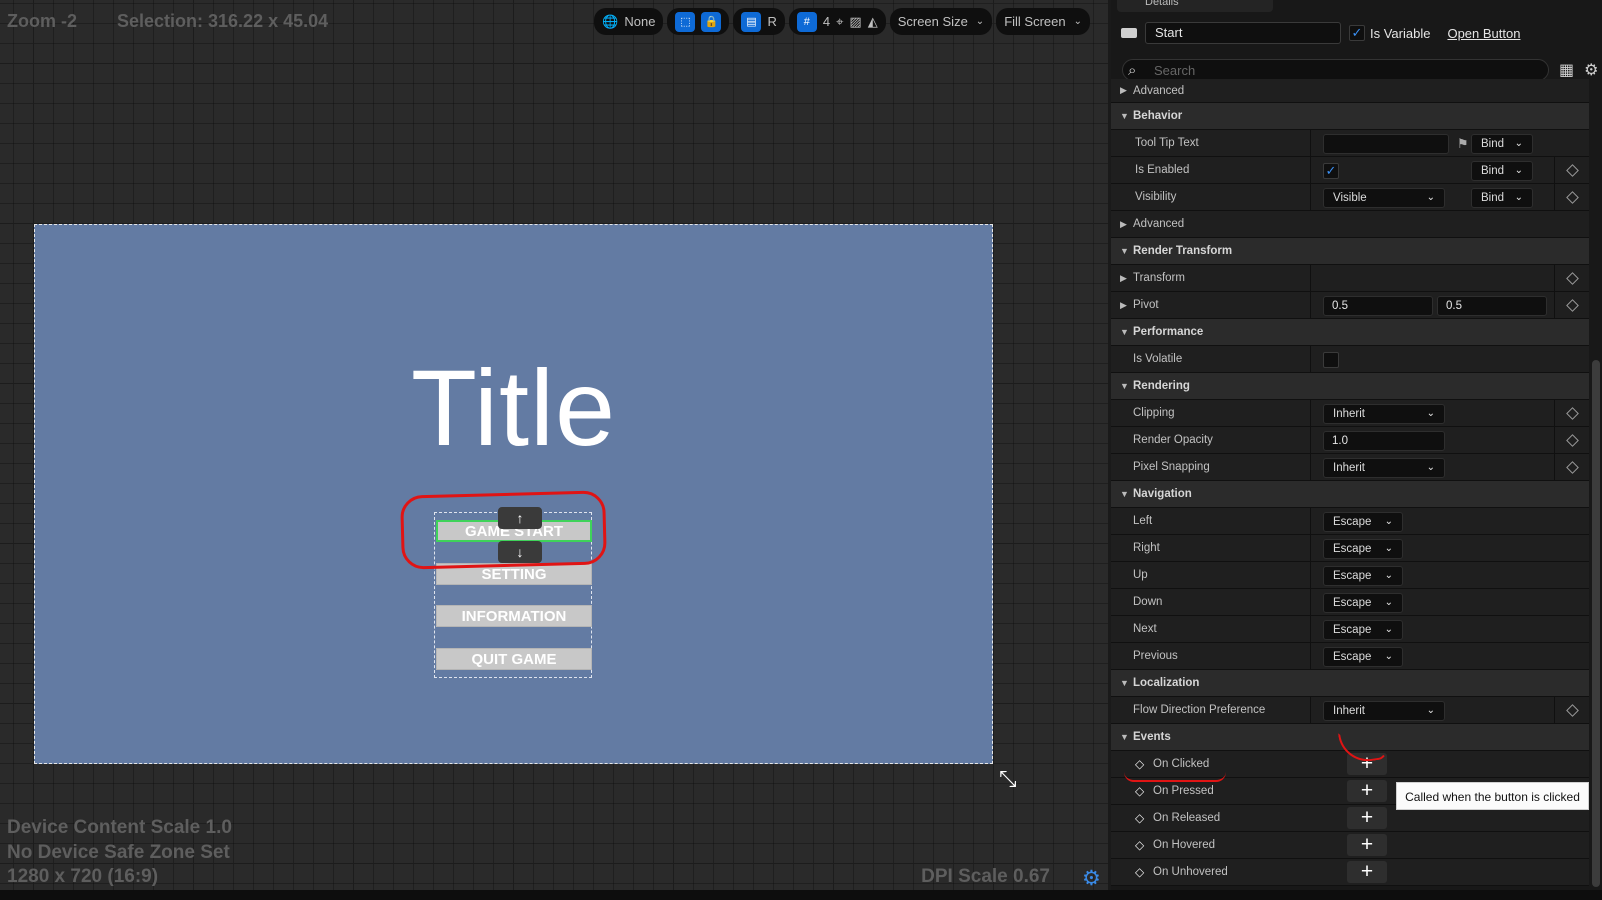 Image resolution: width=1602 pixels, height=900 pixels. What do you see at coordinates (941, 21) in the screenshot?
I see `screen-size-dropdown: Screen Size ⌄` at bounding box center [941, 21].